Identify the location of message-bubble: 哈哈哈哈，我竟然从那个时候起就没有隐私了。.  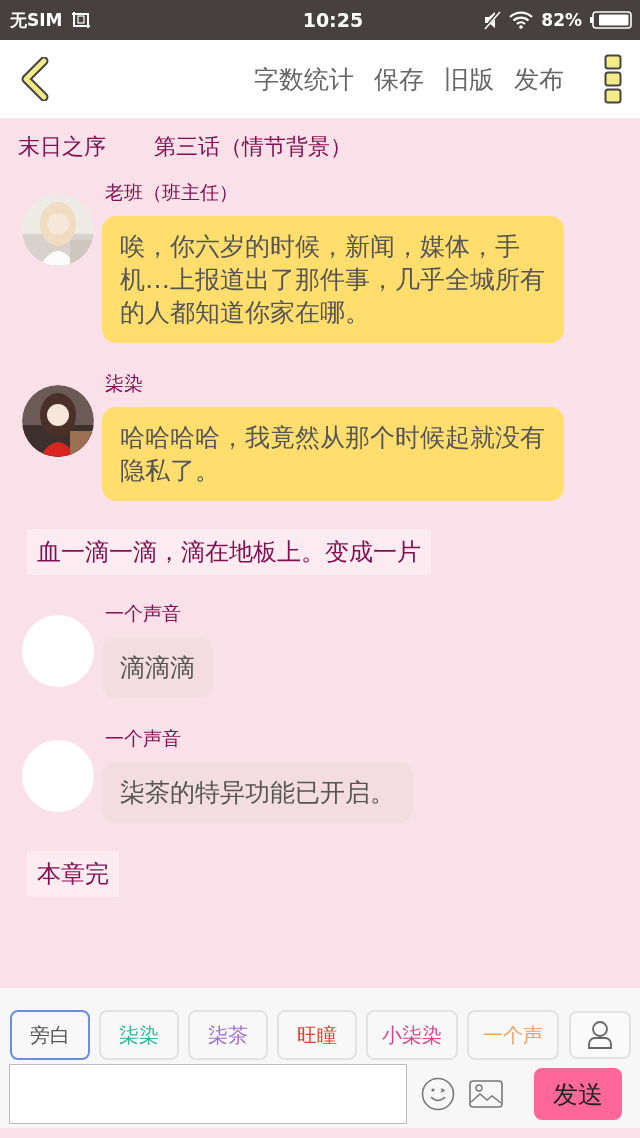
(333, 454).